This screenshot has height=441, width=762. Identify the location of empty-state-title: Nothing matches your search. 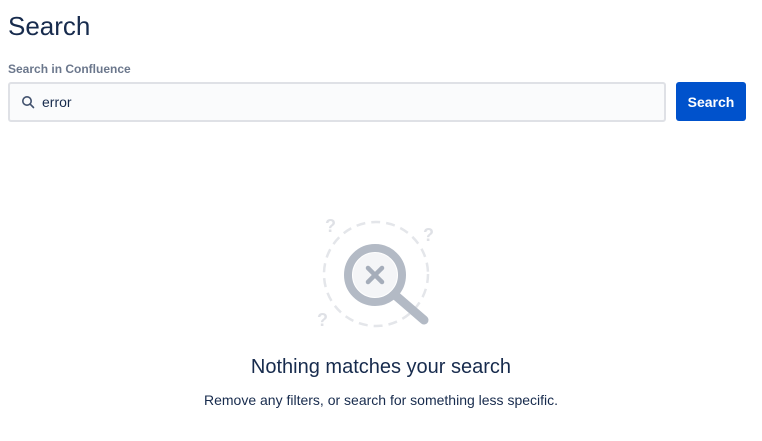
(381, 367).